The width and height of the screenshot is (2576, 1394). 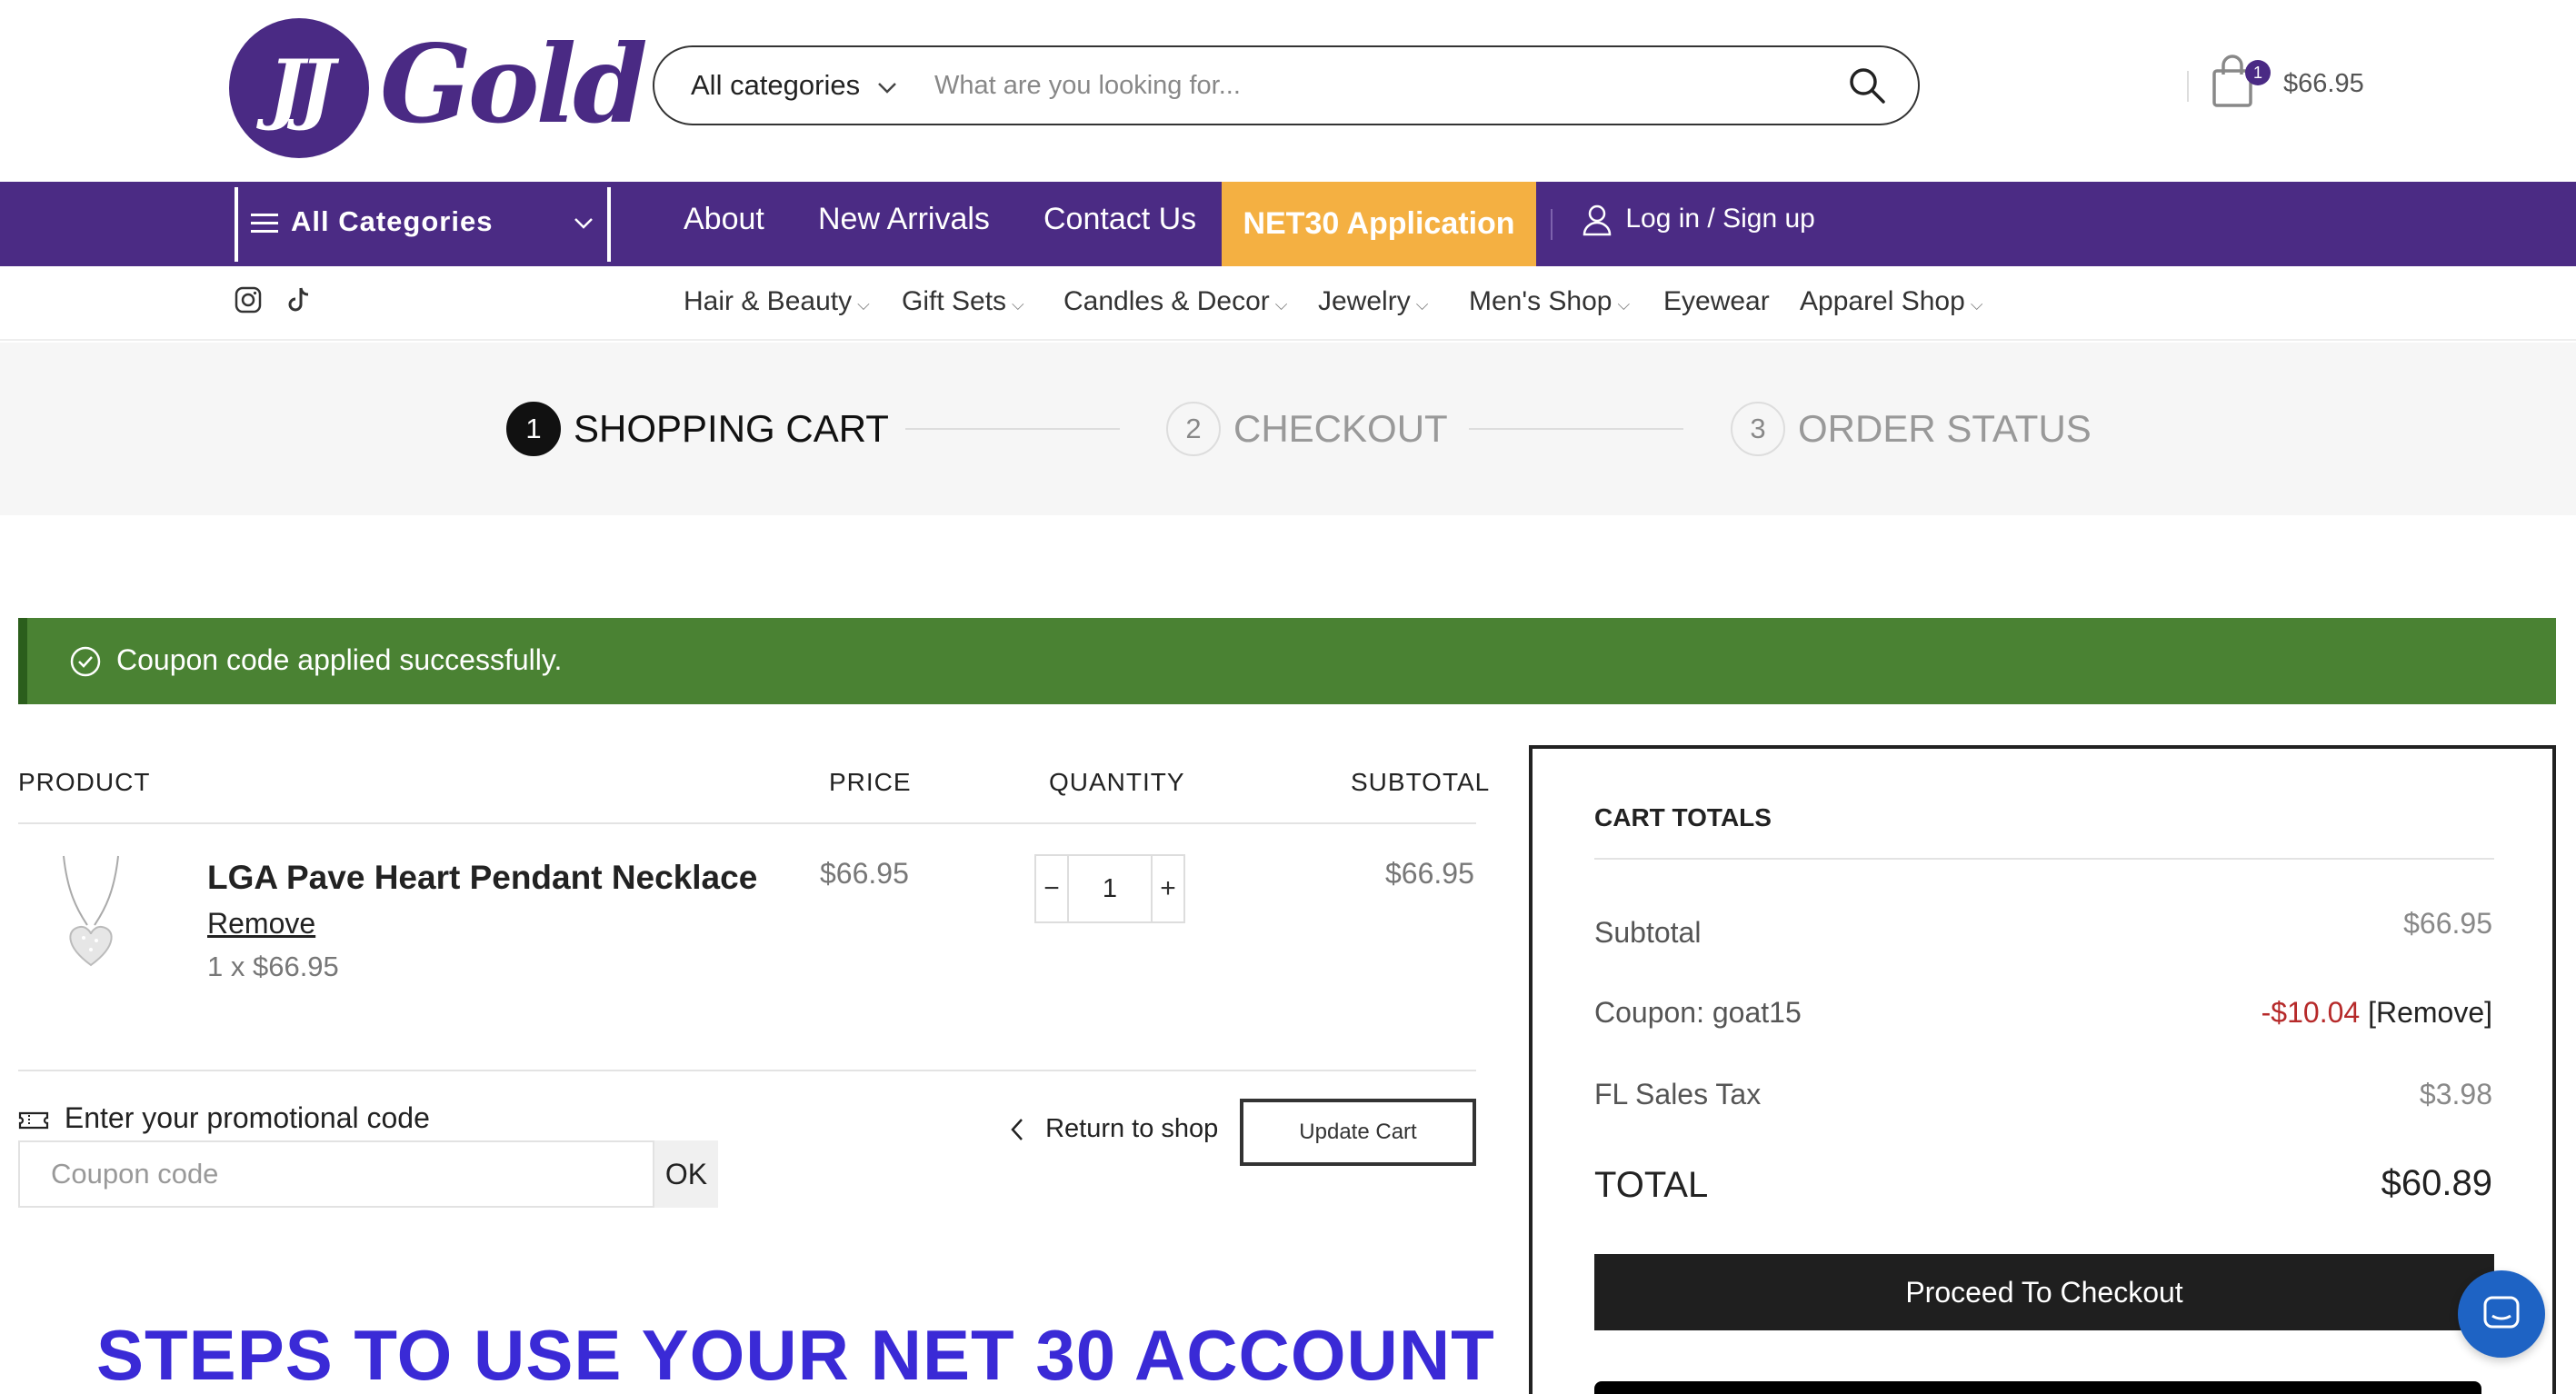 I want to click on subnav-item-label: Eyewear, so click(x=1716, y=301).